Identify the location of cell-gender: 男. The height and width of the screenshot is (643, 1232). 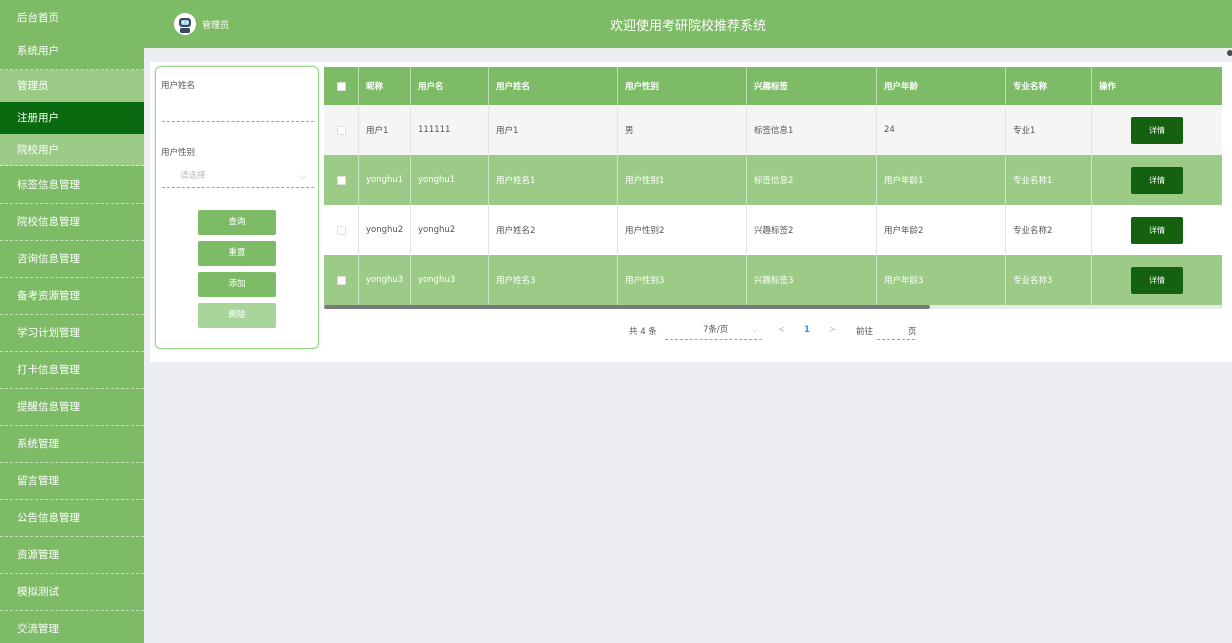
(682, 130).